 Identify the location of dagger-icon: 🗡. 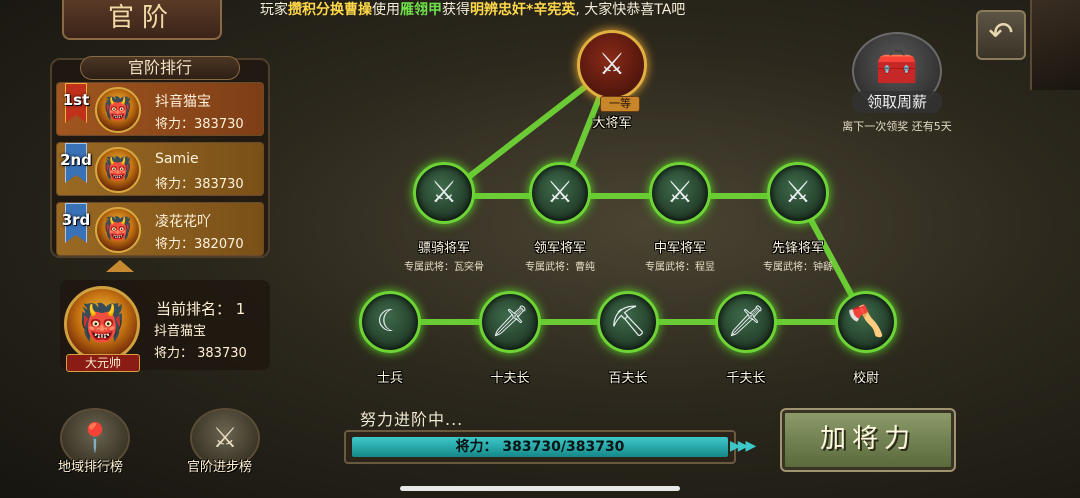
(510, 321).